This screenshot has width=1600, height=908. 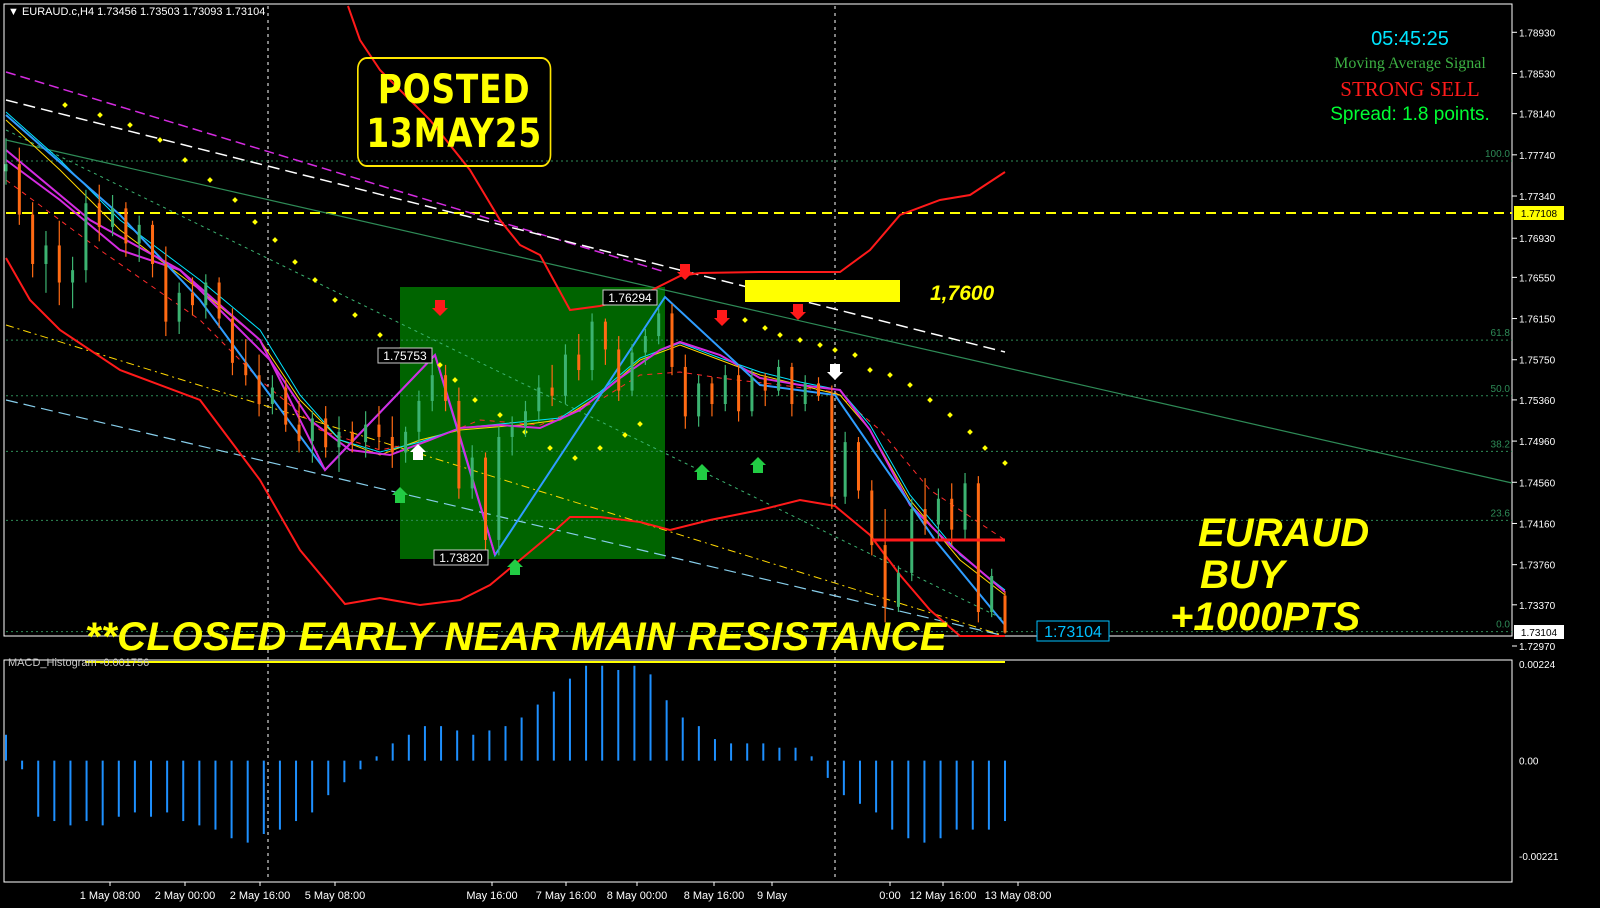 What do you see at coordinates (1537, 647) in the screenshot?
I see `price-axis-label: 1.72970` at bounding box center [1537, 647].